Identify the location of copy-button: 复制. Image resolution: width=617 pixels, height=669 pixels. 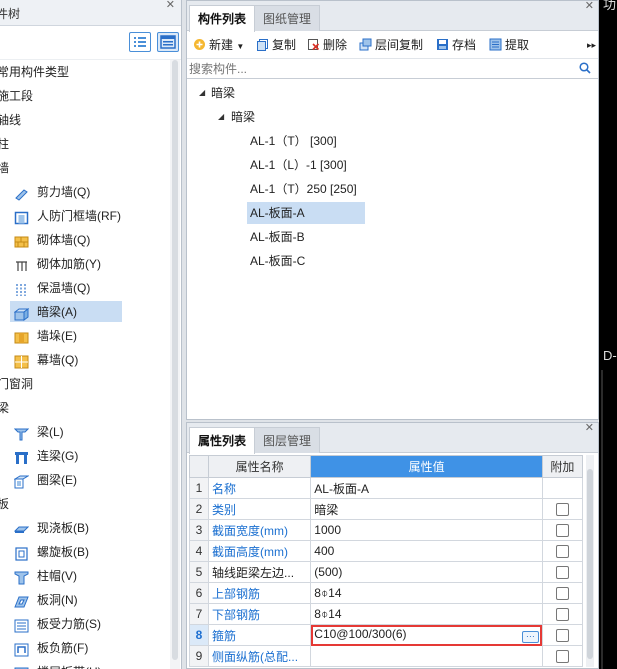
(276, 45).